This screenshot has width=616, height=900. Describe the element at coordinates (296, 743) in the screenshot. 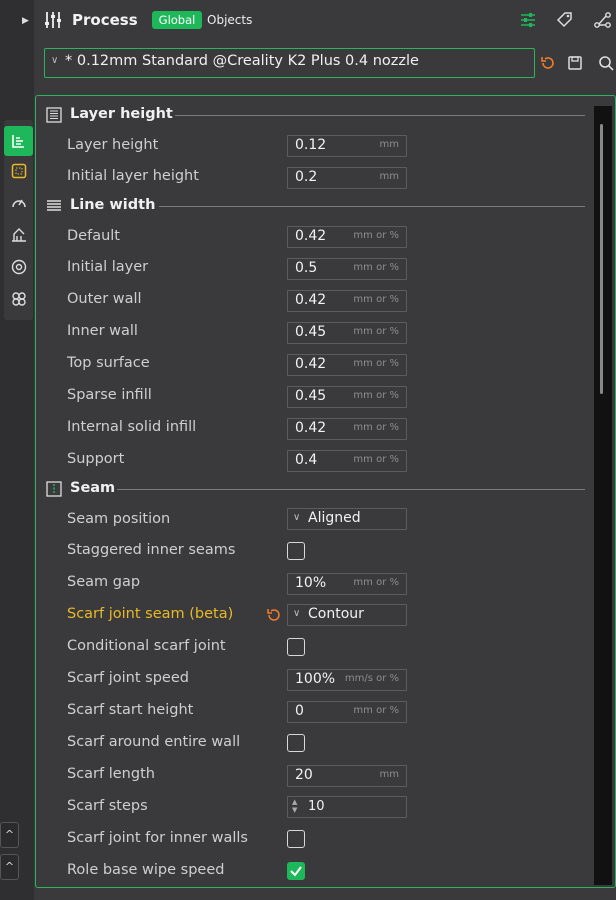

I see `scarf-around-entire-wall-checkbox` at that location.